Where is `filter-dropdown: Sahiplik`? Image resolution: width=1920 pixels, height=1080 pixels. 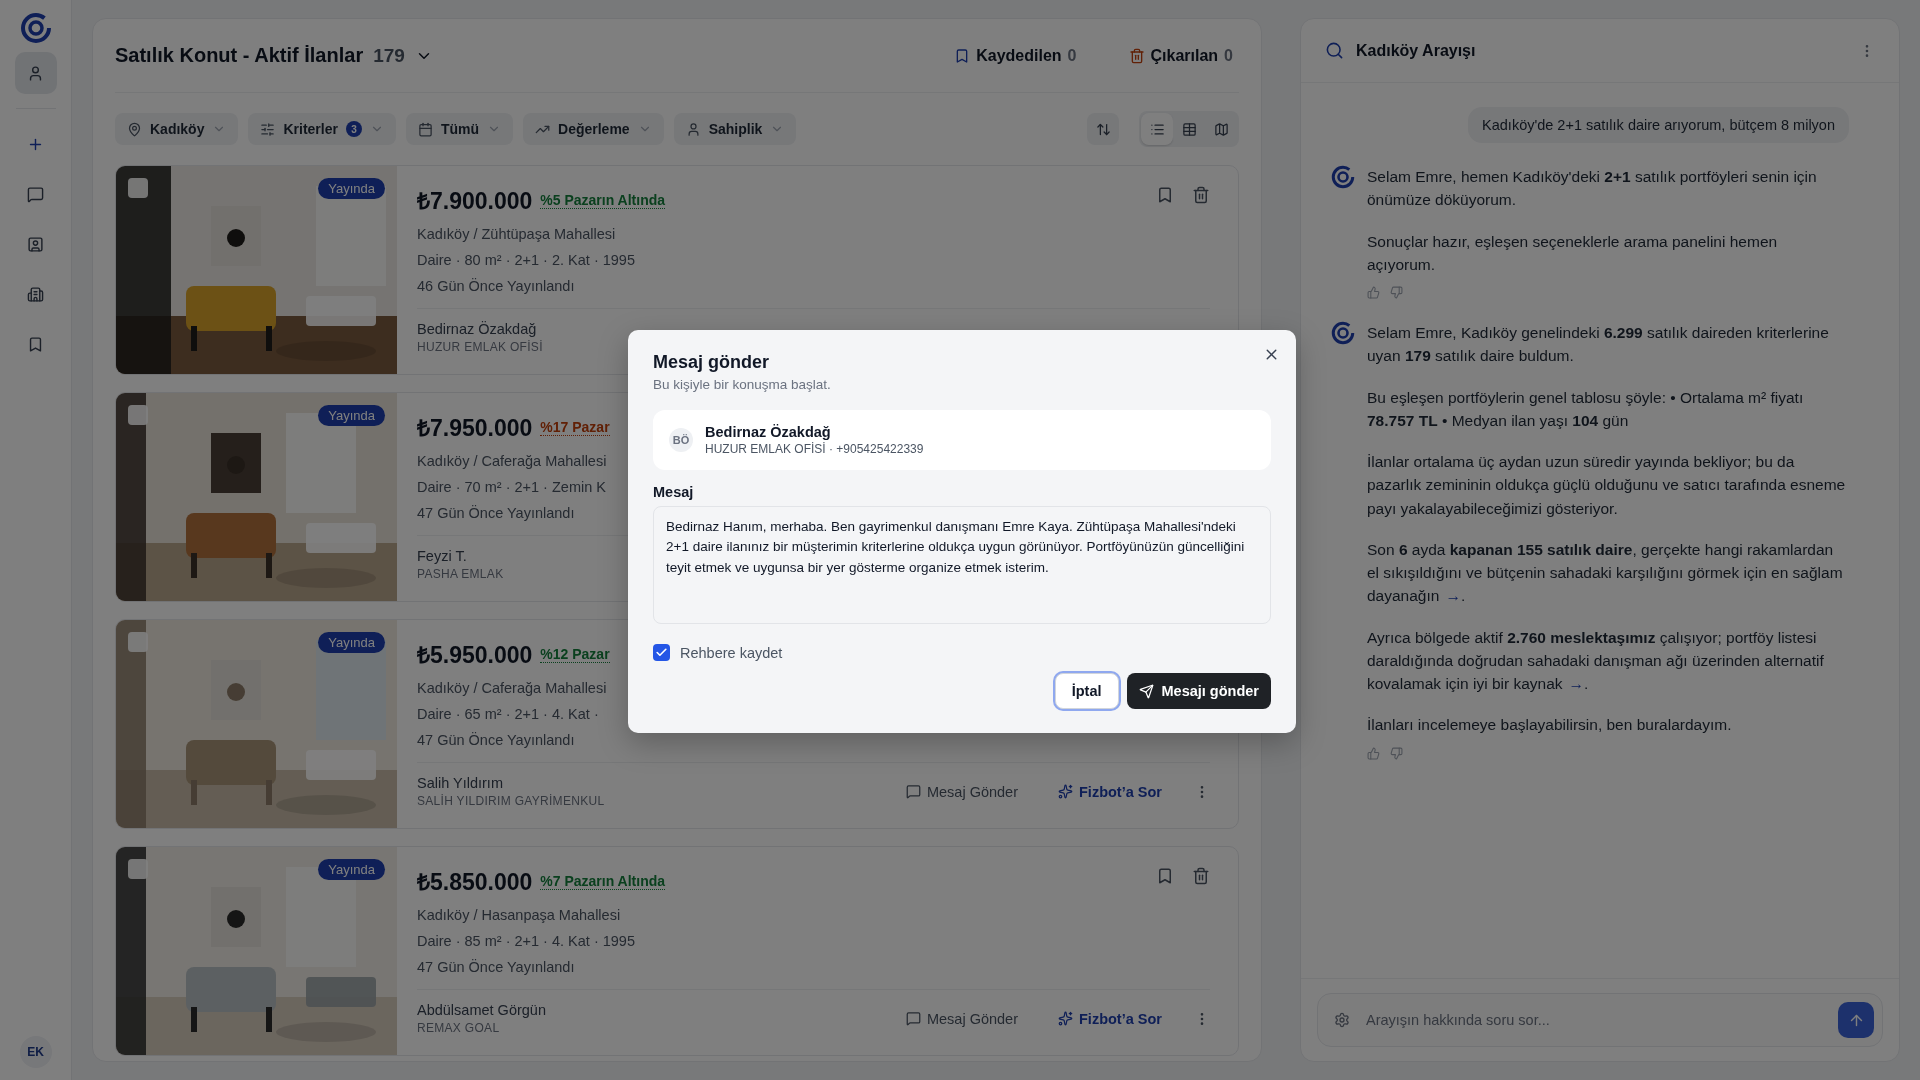
filter-dropdown: Sahiplik is located at coordinates (735, 129).